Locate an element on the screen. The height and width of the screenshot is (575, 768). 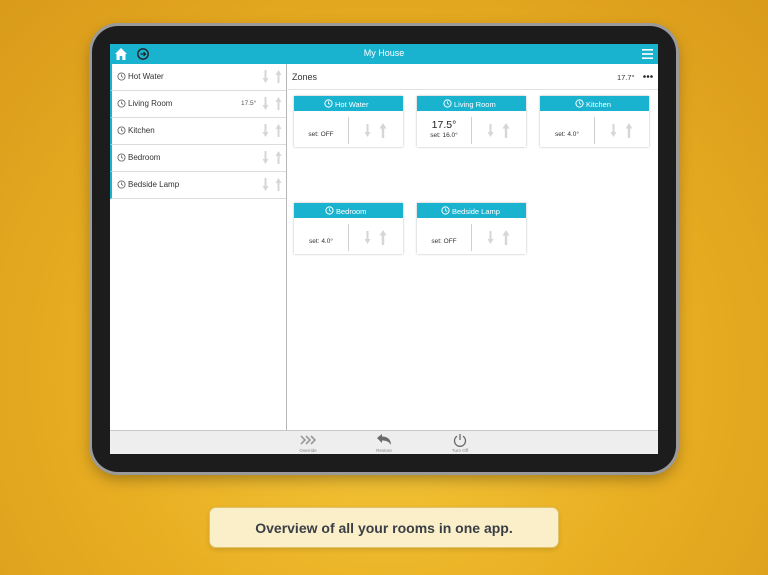
zone-card-name: Living Room is located at coordinates (475, 104).